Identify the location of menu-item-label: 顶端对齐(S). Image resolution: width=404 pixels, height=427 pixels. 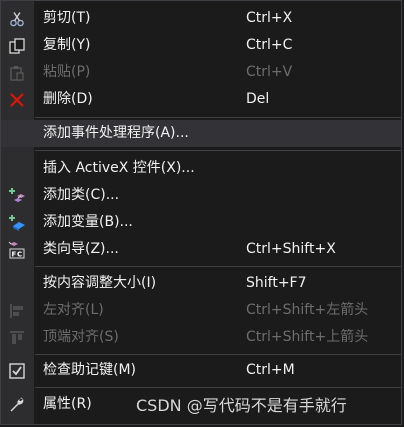
(81, 337).